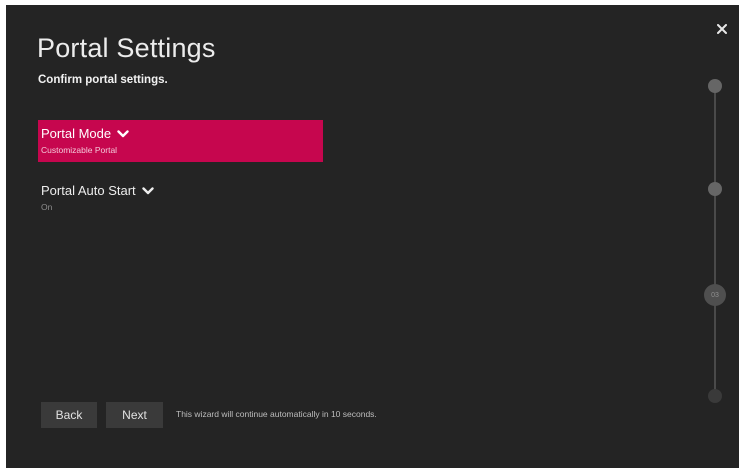 This screenshot has width=739, height=473. What do you see at coordinates (69, 415) in the screenshot?
I see `back-button: Back` at bounding box center [69, 415].